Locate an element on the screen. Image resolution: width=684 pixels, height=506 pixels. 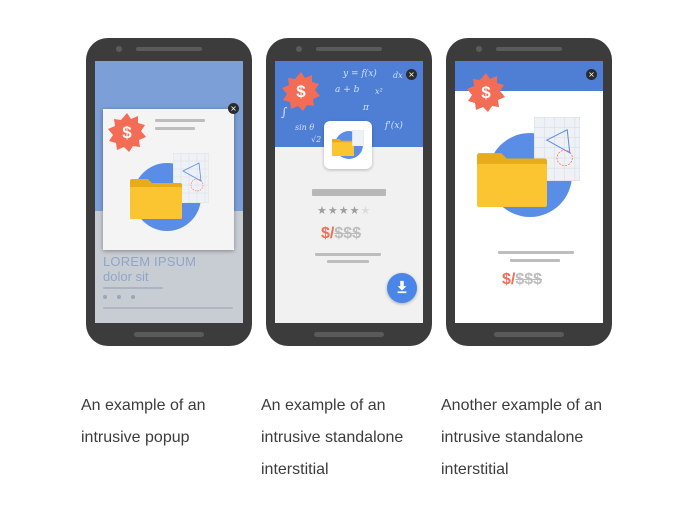
star-rating: ★★★★★ is located at coordinates (352, 209).